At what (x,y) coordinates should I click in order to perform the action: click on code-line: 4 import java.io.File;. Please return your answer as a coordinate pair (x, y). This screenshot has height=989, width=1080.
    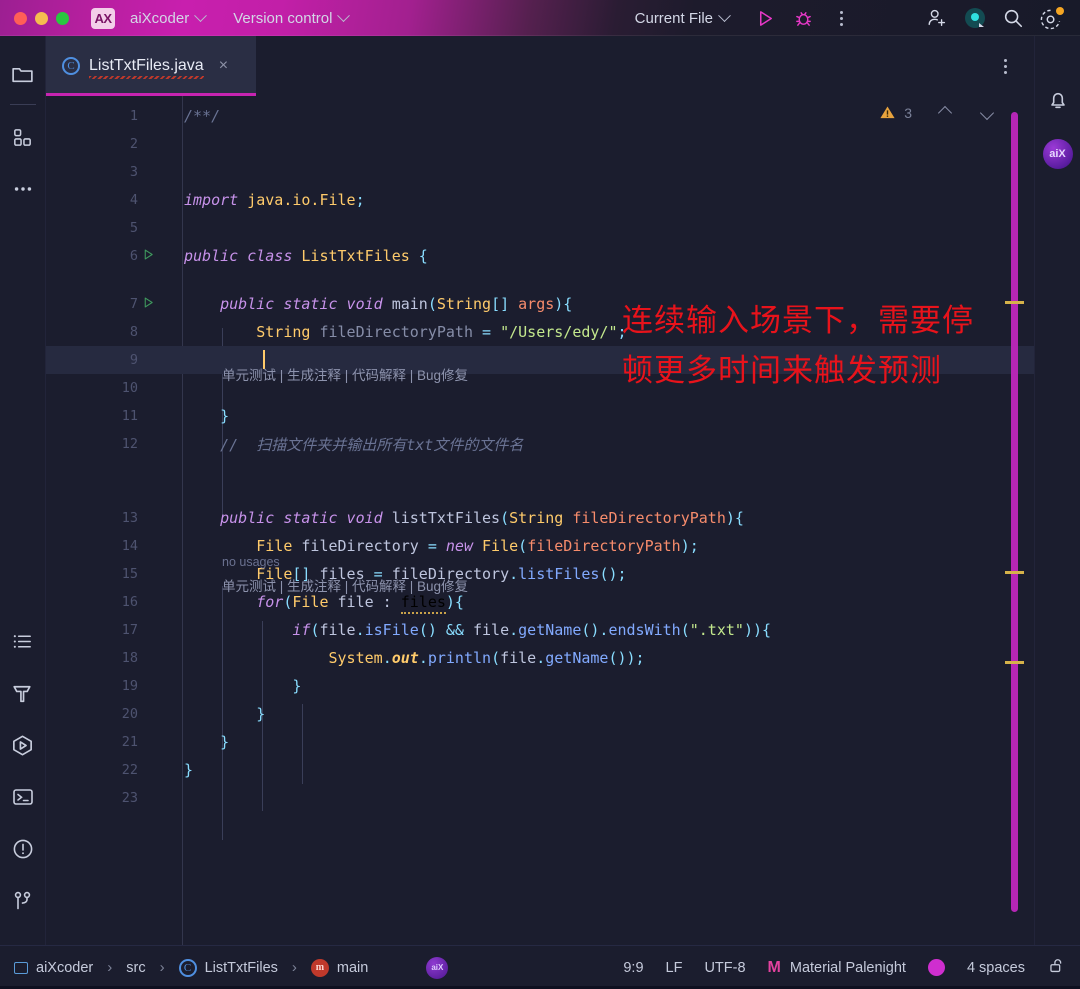
    Looking at the image, I should click on (540, 200).